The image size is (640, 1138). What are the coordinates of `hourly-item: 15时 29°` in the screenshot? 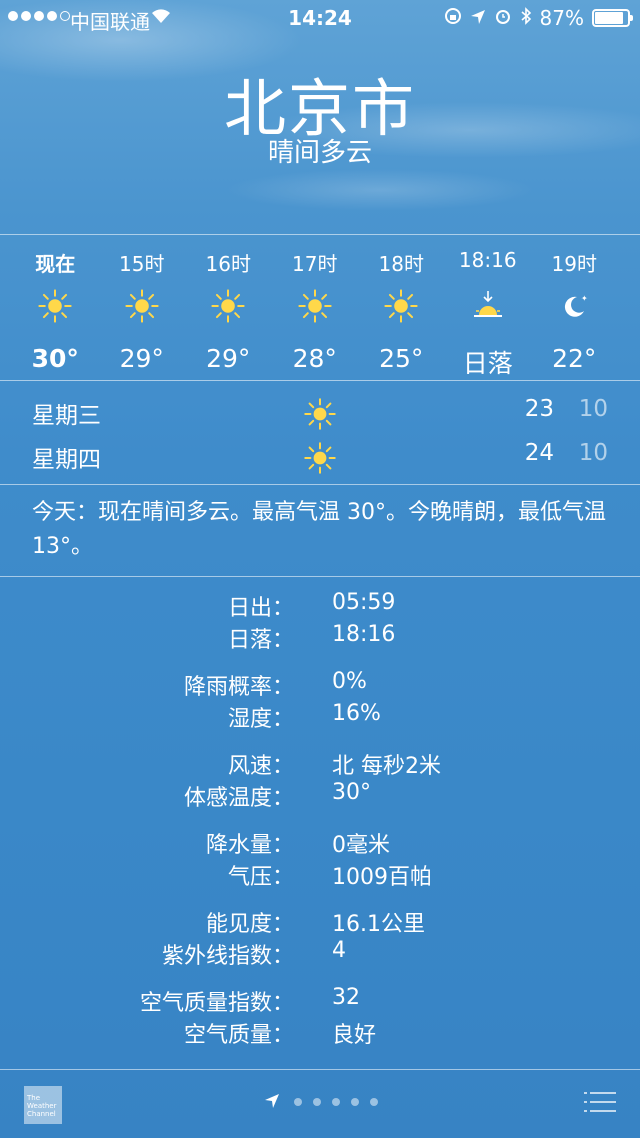 It's located at (142, 308).